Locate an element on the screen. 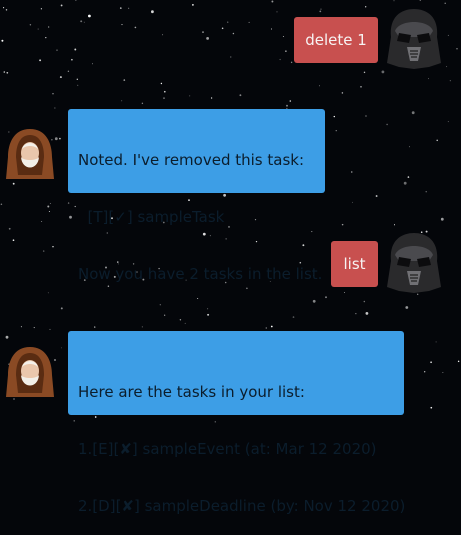 The height and width of the screenshot is (535, 461). bot-message-line: Here are the tasks in your list: is located at coordinates (191, 392).